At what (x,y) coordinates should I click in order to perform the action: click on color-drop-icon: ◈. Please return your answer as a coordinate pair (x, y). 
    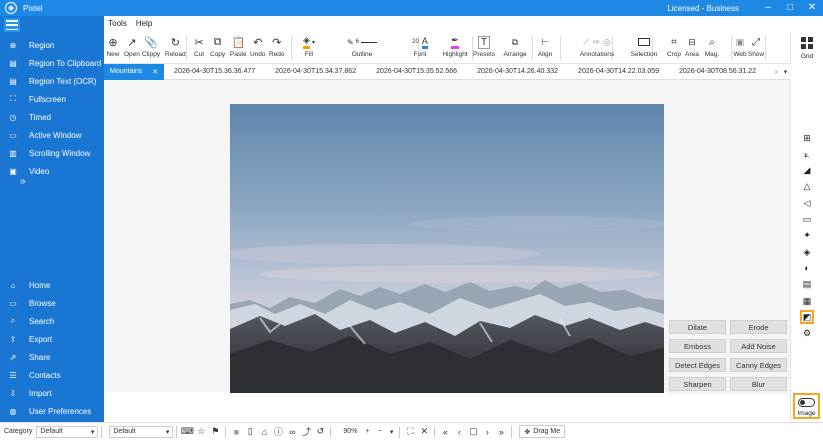
    Looking at the image, I should click on (807, 252).